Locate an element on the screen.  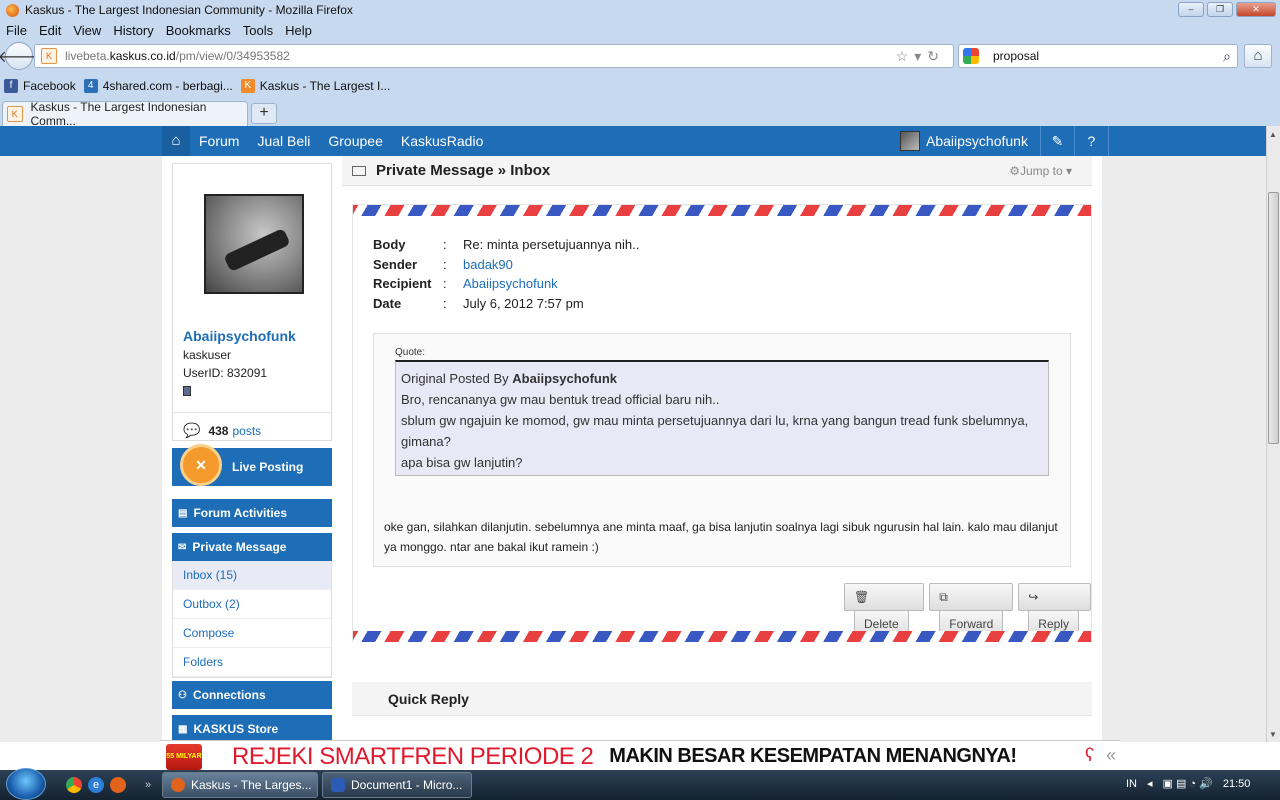
kaskus-store-button: ▦ KASKUS Store is located at coordinates (252, 728).